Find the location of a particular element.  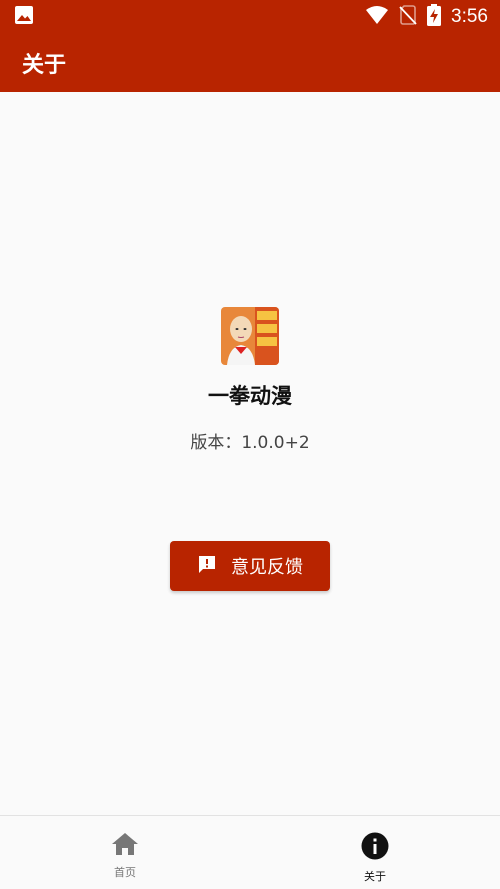

feedback-button: 意见反馈 is located at coordinates (250, 566).